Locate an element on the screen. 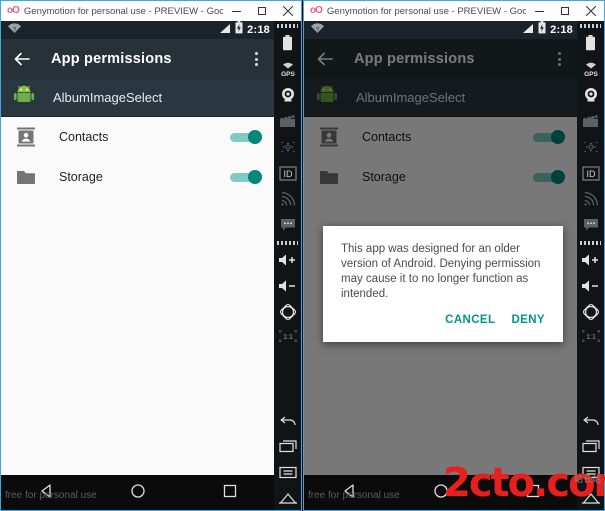 The height and width of the screenshot is (511, 605). android-robot-icon is located at coordinates (24, 97).